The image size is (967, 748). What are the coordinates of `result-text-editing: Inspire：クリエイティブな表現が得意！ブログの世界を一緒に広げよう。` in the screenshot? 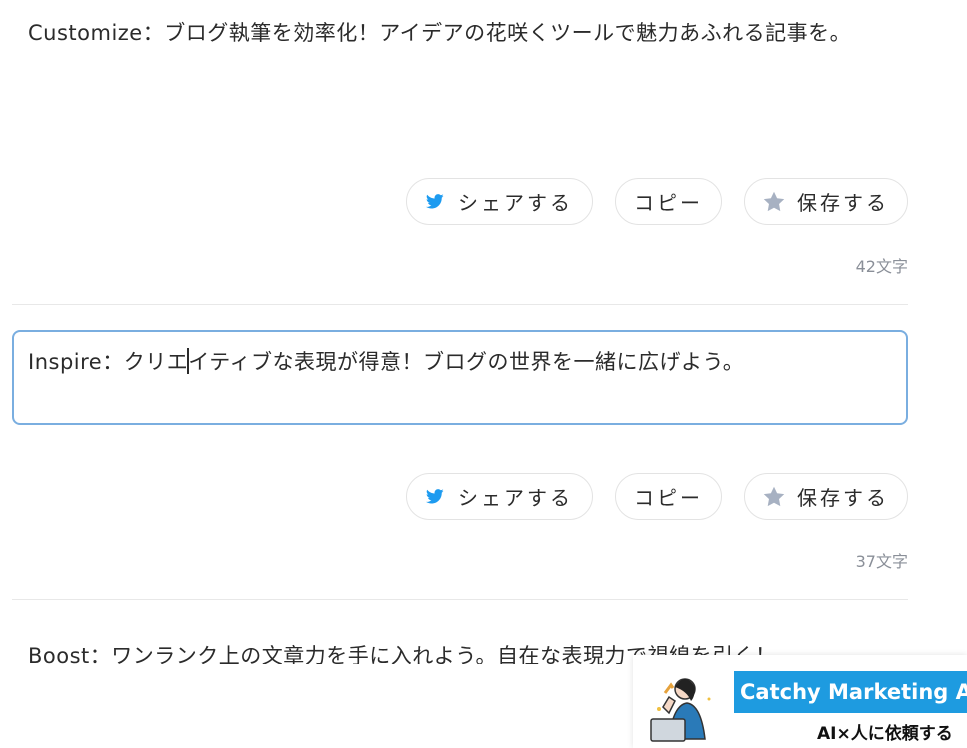 It's located at (460, 377).